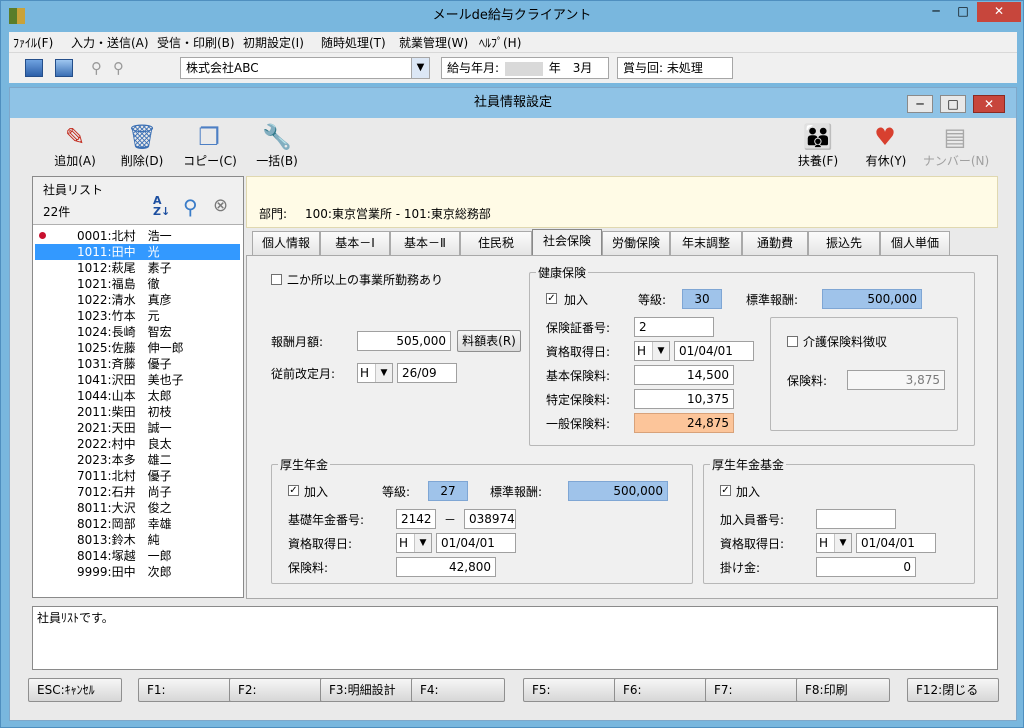 The width and height of the screenshot is (1024, 728). Describe the element at coordinates (100, 68) in the screenshot. I see `key-icon: ⚲` at that location.